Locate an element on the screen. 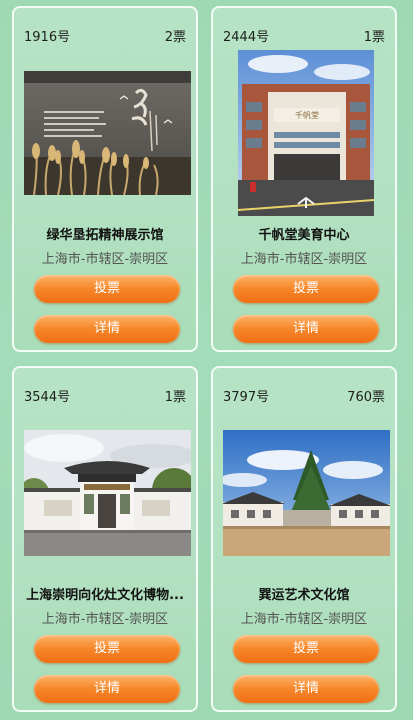 This screenshot has height=720, width=413. svg-text: 千帆堂 is located at coordinates (307, 115).